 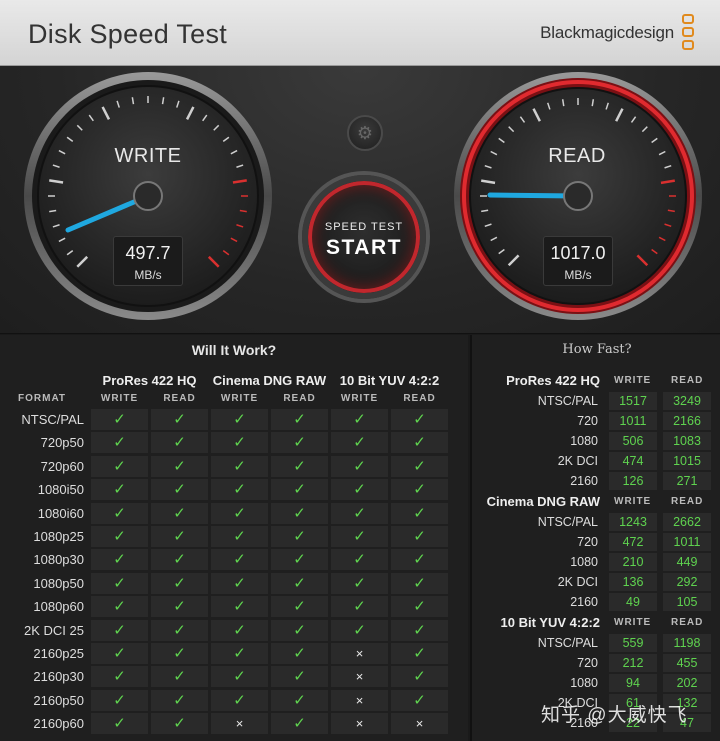 What do you see at coordinates (234, 559) in the screenshot?
I see `table-row: 1080p30 ✓ ✓ ✓ ✓ ✓ ✓` at bounding box center [234, 559].